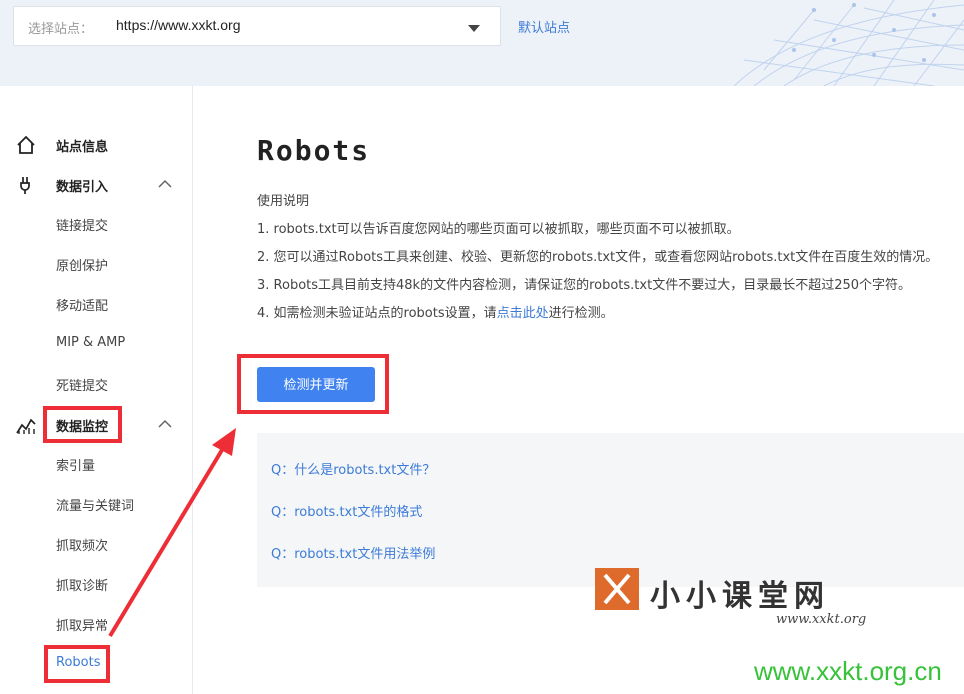 This screenshot has height=694, width=964. I want to click on sidebar-item-site-info: 站点信息, so click(96, 145).